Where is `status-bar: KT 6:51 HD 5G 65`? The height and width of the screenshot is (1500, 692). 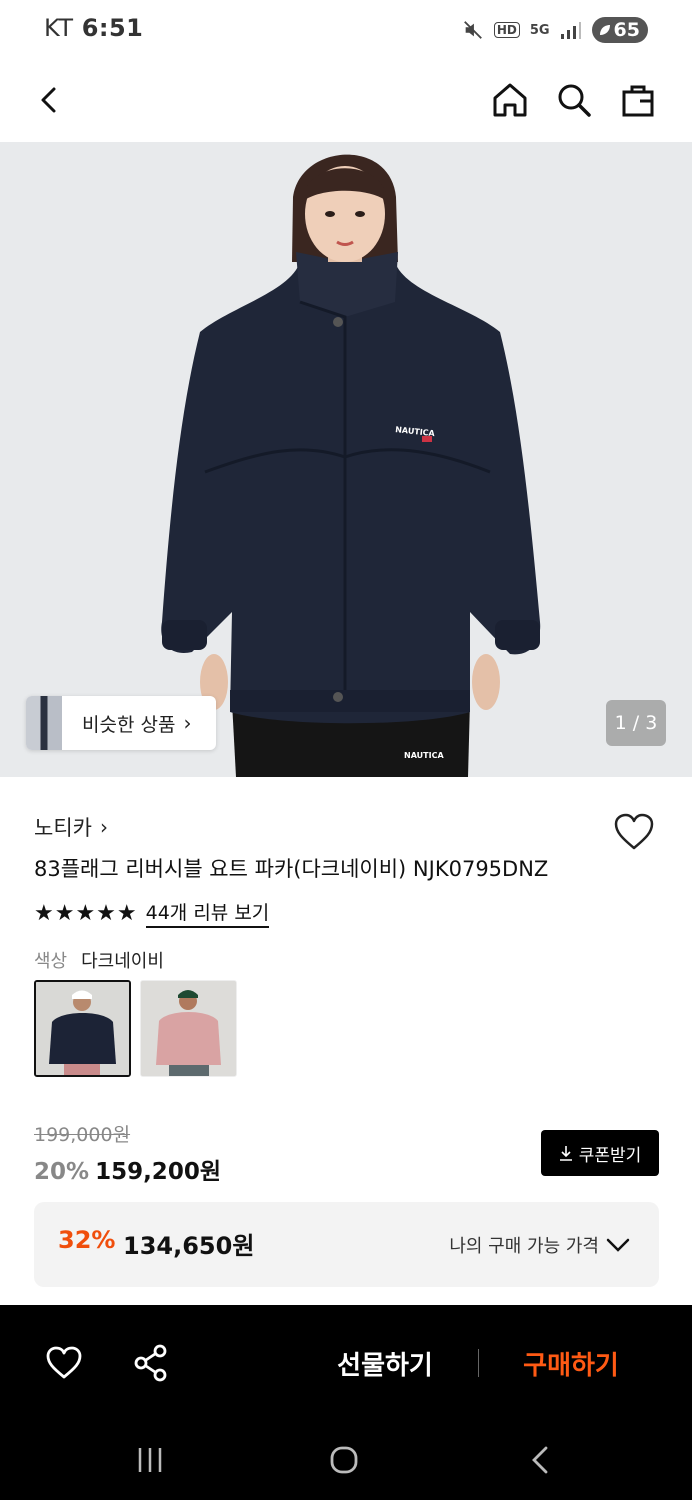
status-bar: KT 6:51 HD 5G 65 is located at coordinates (346, 30).